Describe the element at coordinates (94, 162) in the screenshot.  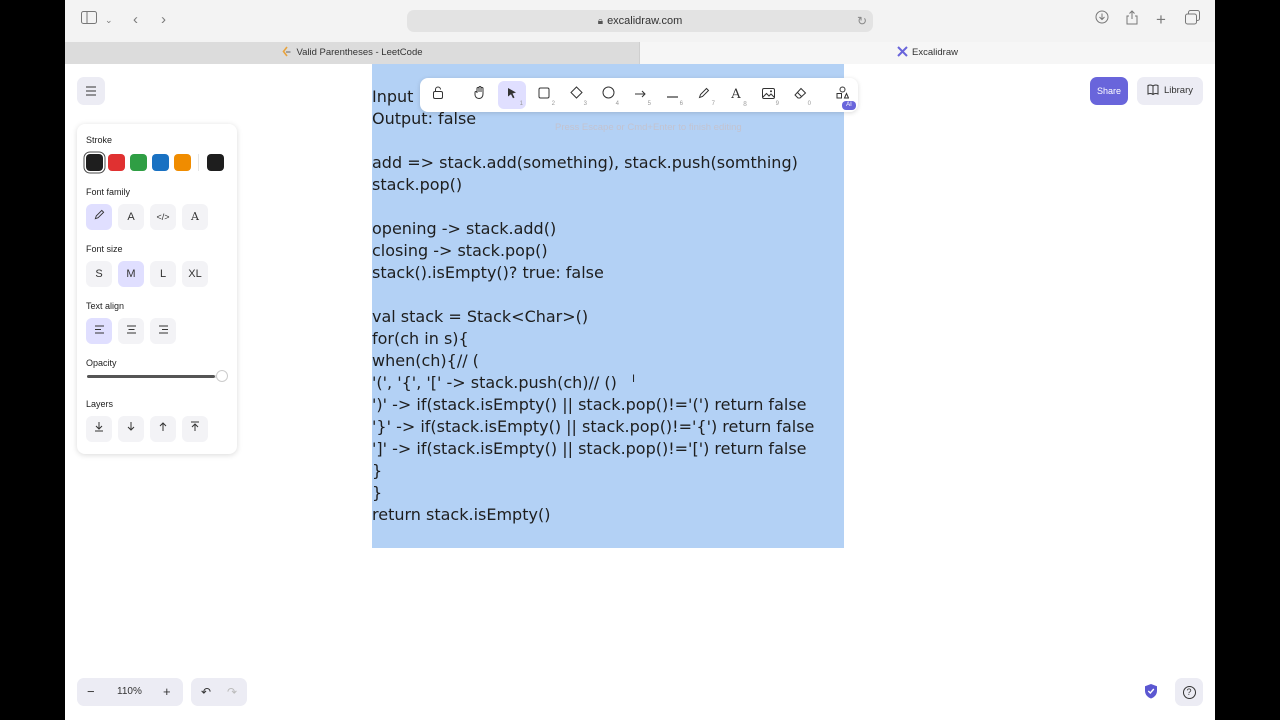
I see `stroke-color-black` at that location.